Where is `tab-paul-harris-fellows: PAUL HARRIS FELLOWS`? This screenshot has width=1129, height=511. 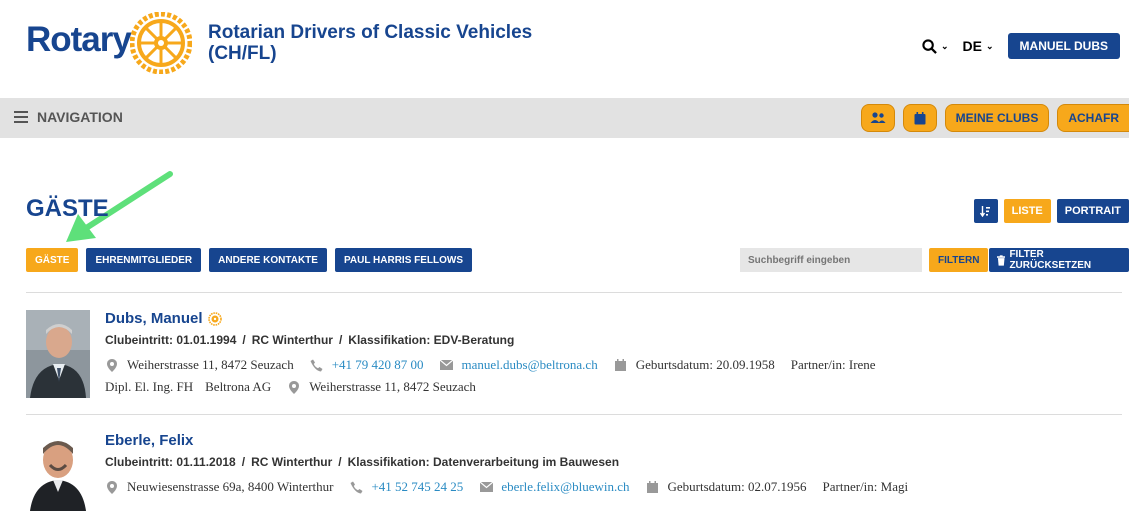
tab-paul-harris-fellows: PAUL HARRIS FELLOWS is located at coordinates (403, 260).